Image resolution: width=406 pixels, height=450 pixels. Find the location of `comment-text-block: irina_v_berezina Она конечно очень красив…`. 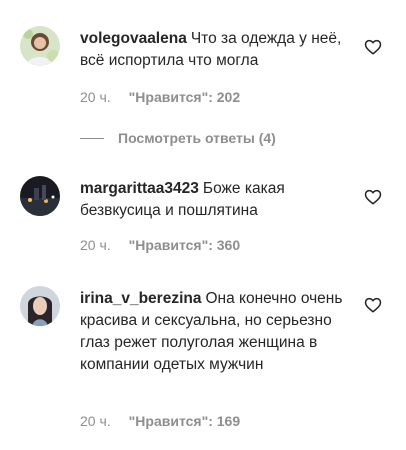

comment-text-block: irina_v_berezina Она конечно очень красив… is located at coordinates (217, 332).